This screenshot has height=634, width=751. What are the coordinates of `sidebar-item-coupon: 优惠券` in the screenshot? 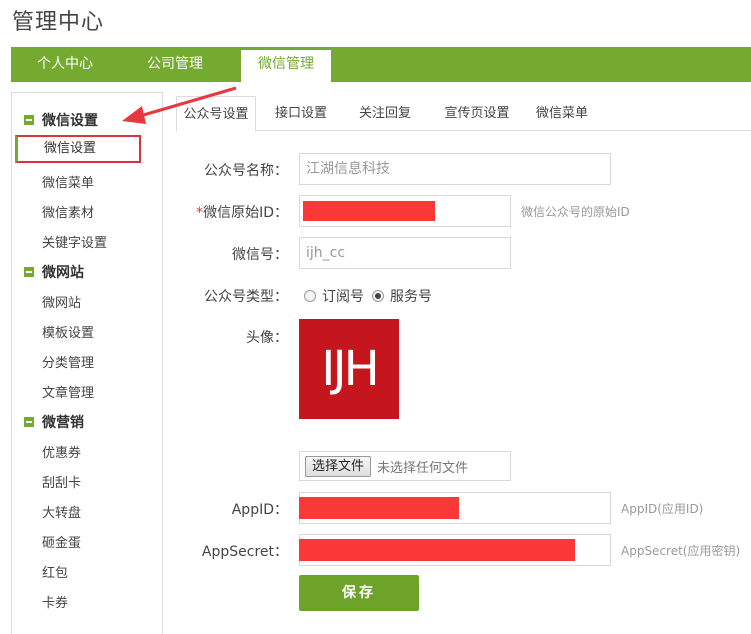 It's located at (61, 451).